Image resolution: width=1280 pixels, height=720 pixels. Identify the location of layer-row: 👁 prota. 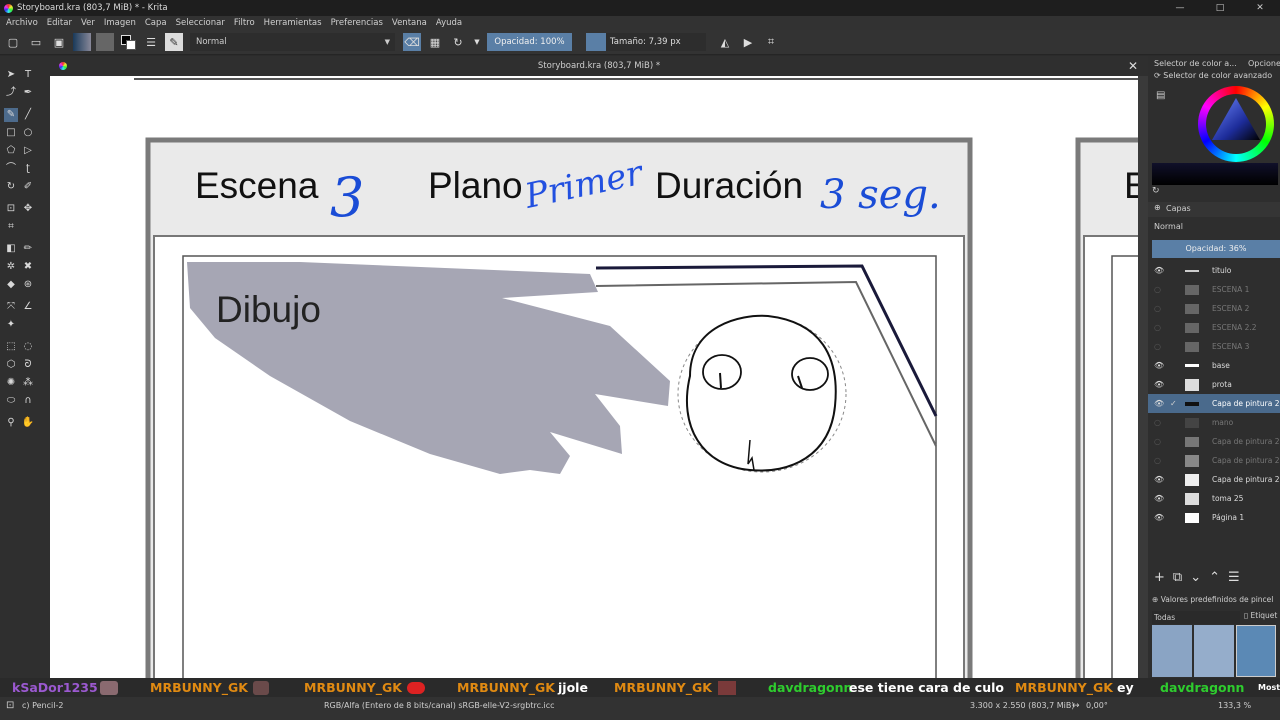
(1214, 384).